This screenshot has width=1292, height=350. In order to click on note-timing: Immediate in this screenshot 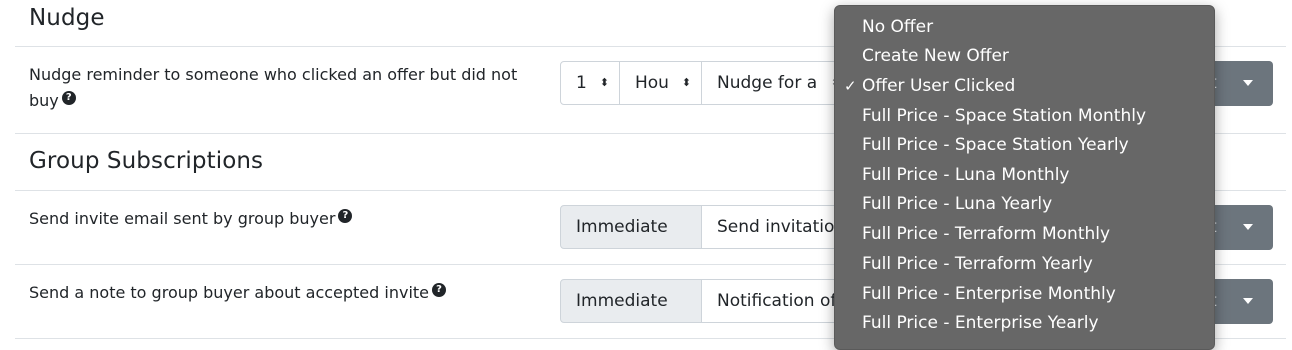, I will do `click(631, 301)`.